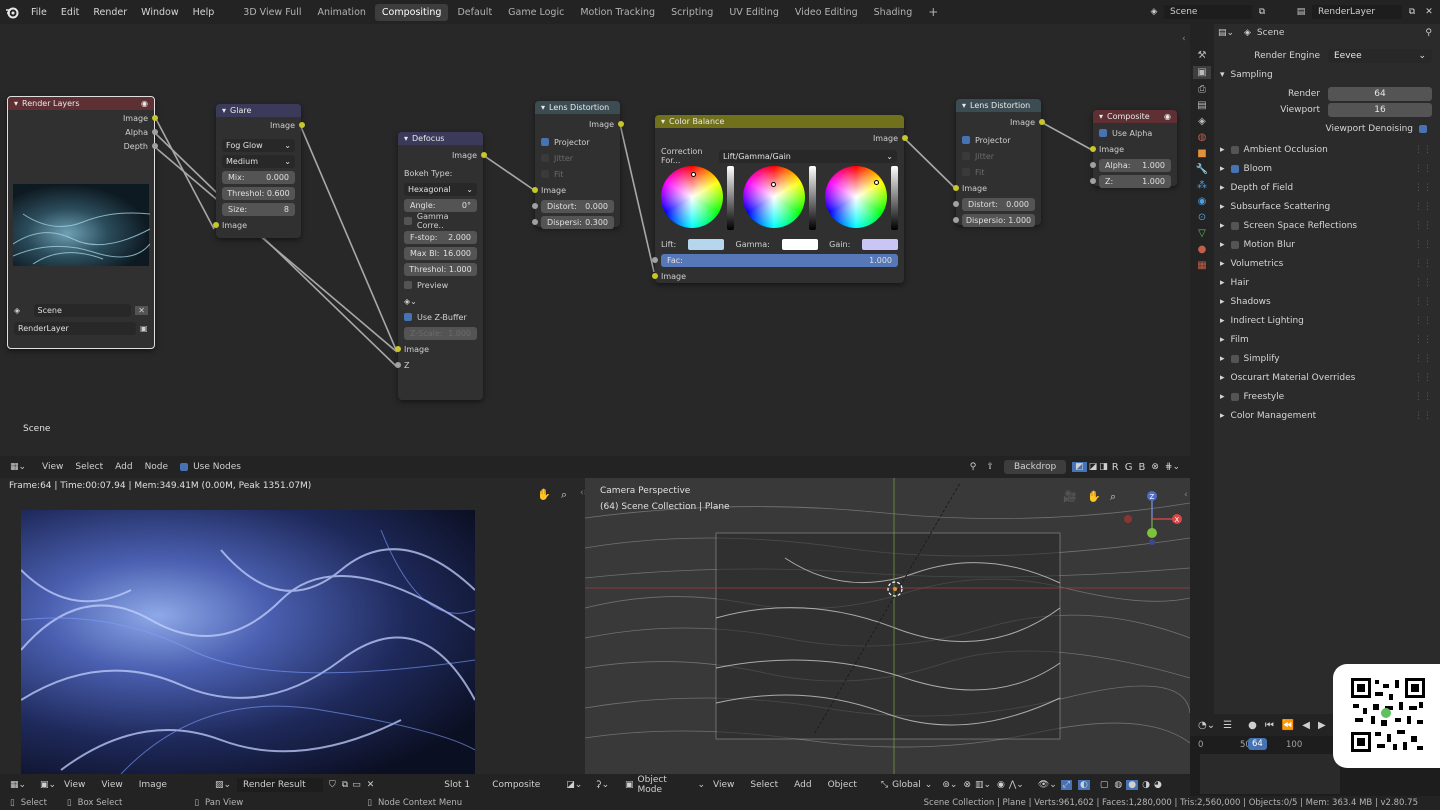  Describe the element at coordinates (1327, 149) in the screenshot. I see `panel-ambient-occlusion: ▸ Ambient Occlusion ⋮⋮` at that location.